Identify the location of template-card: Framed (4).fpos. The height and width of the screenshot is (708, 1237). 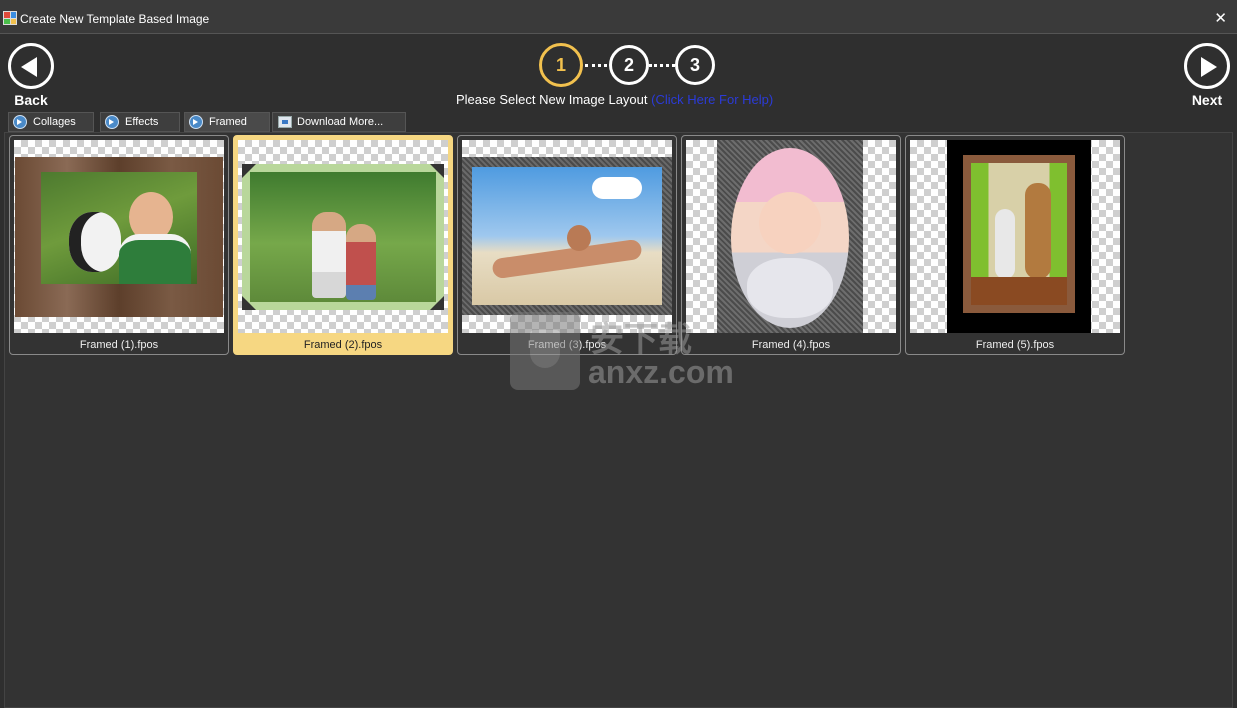
(791, 245).